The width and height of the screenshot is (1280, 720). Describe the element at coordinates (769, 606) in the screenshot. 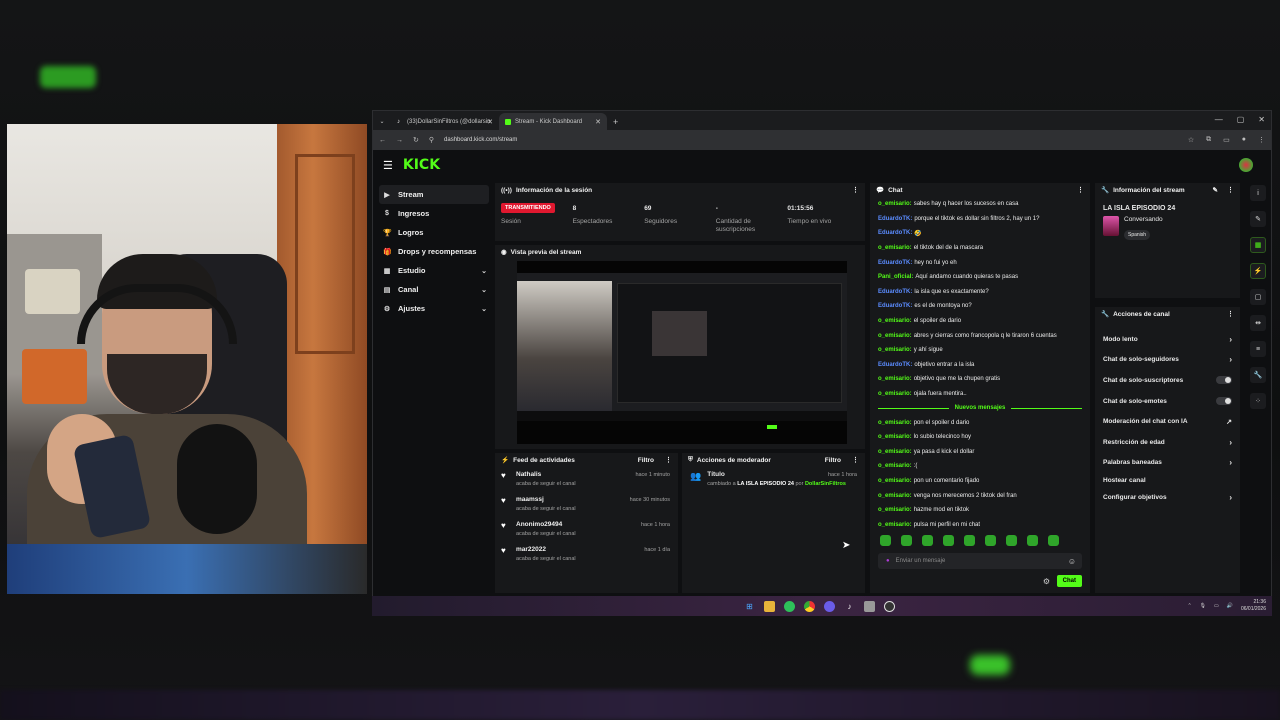

I see `file-explorer-icon` at that location.